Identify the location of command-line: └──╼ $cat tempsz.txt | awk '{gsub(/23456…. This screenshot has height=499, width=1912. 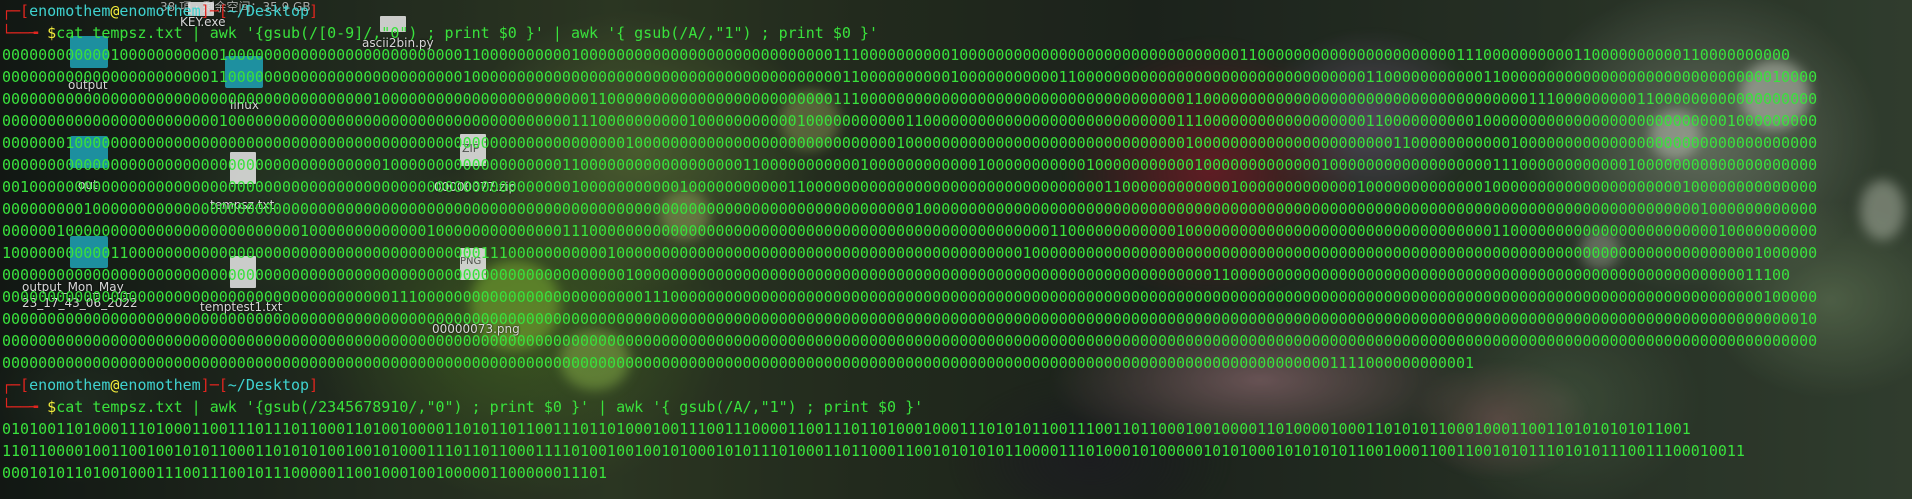
(956, 407).